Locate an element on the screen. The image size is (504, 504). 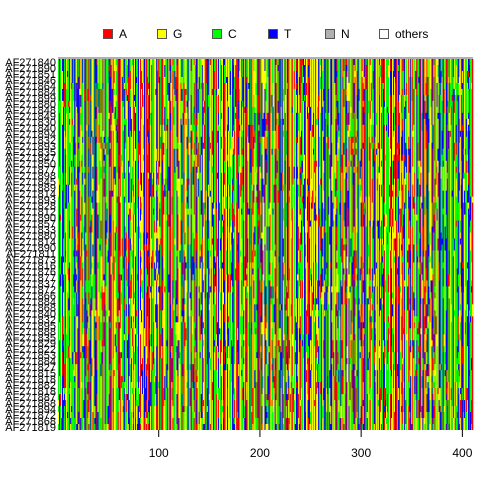
x-tick-label: 300 is located at coordinates (361, 453).